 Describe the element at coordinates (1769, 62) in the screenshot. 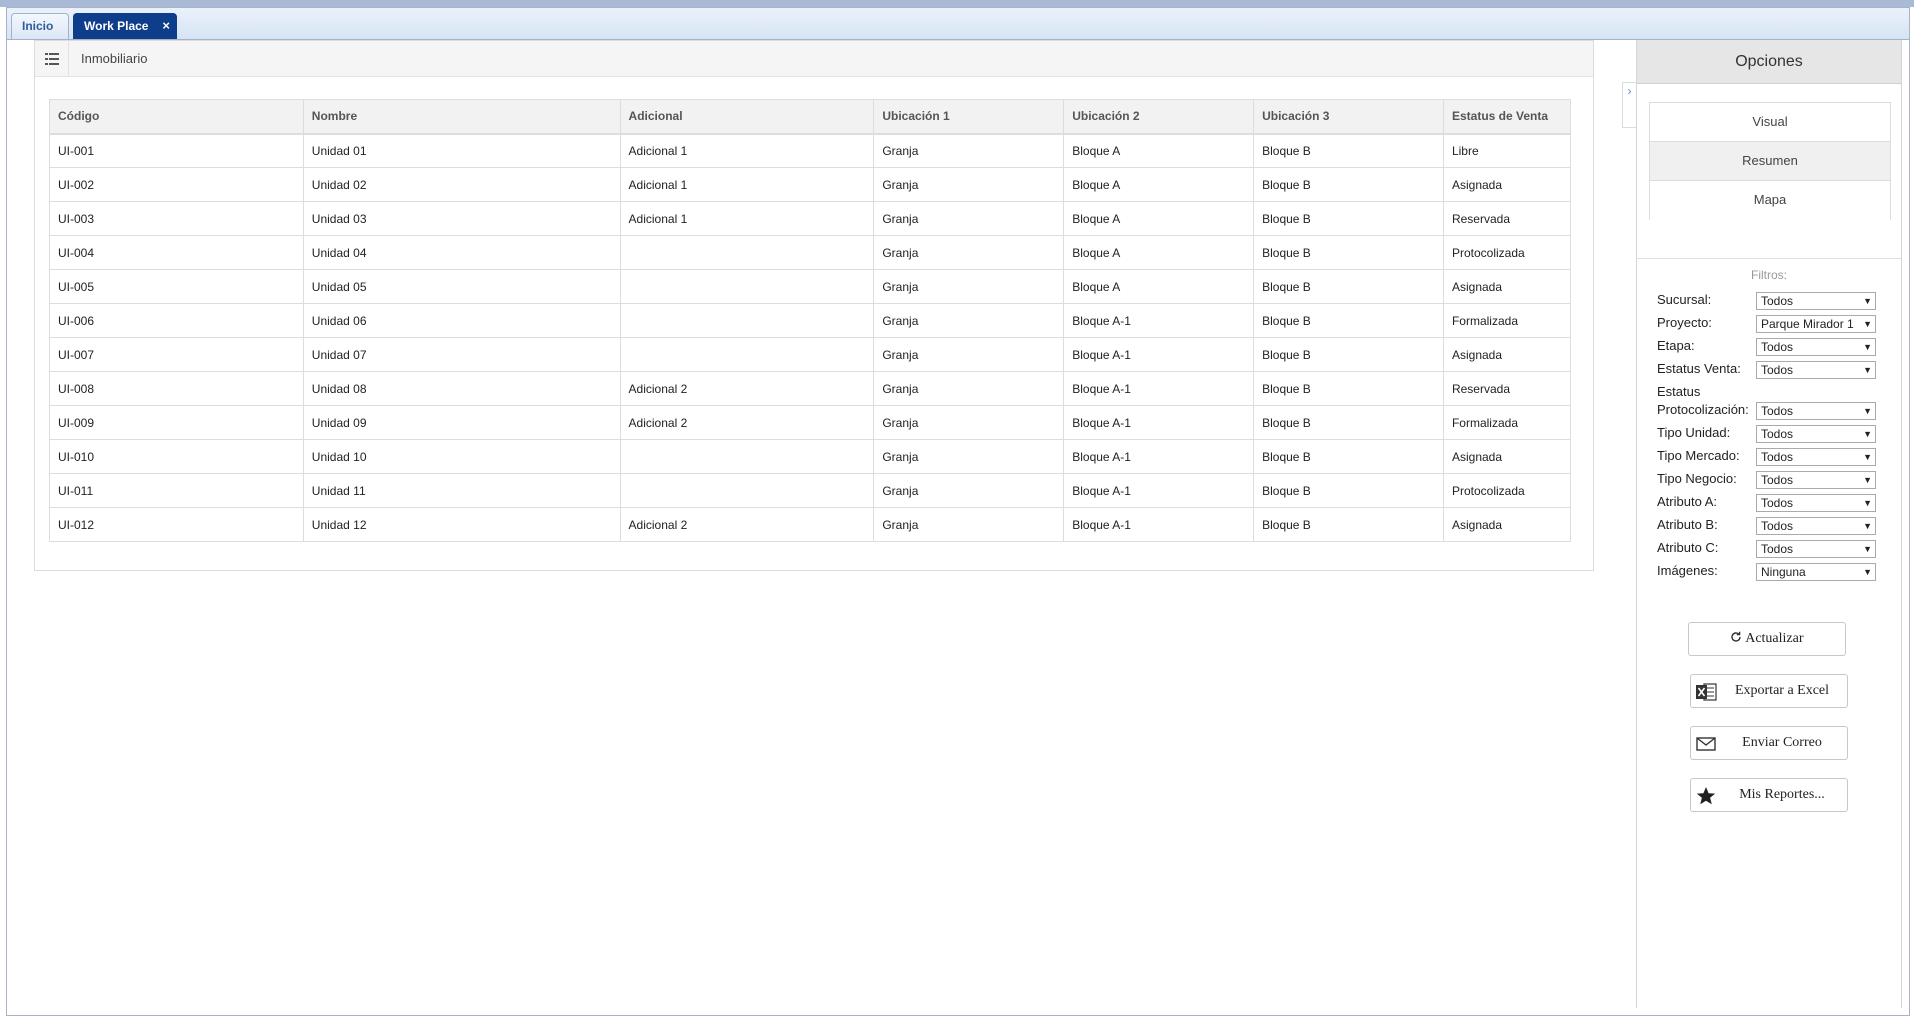

I see `sidebar-title: Opciones` at that location.